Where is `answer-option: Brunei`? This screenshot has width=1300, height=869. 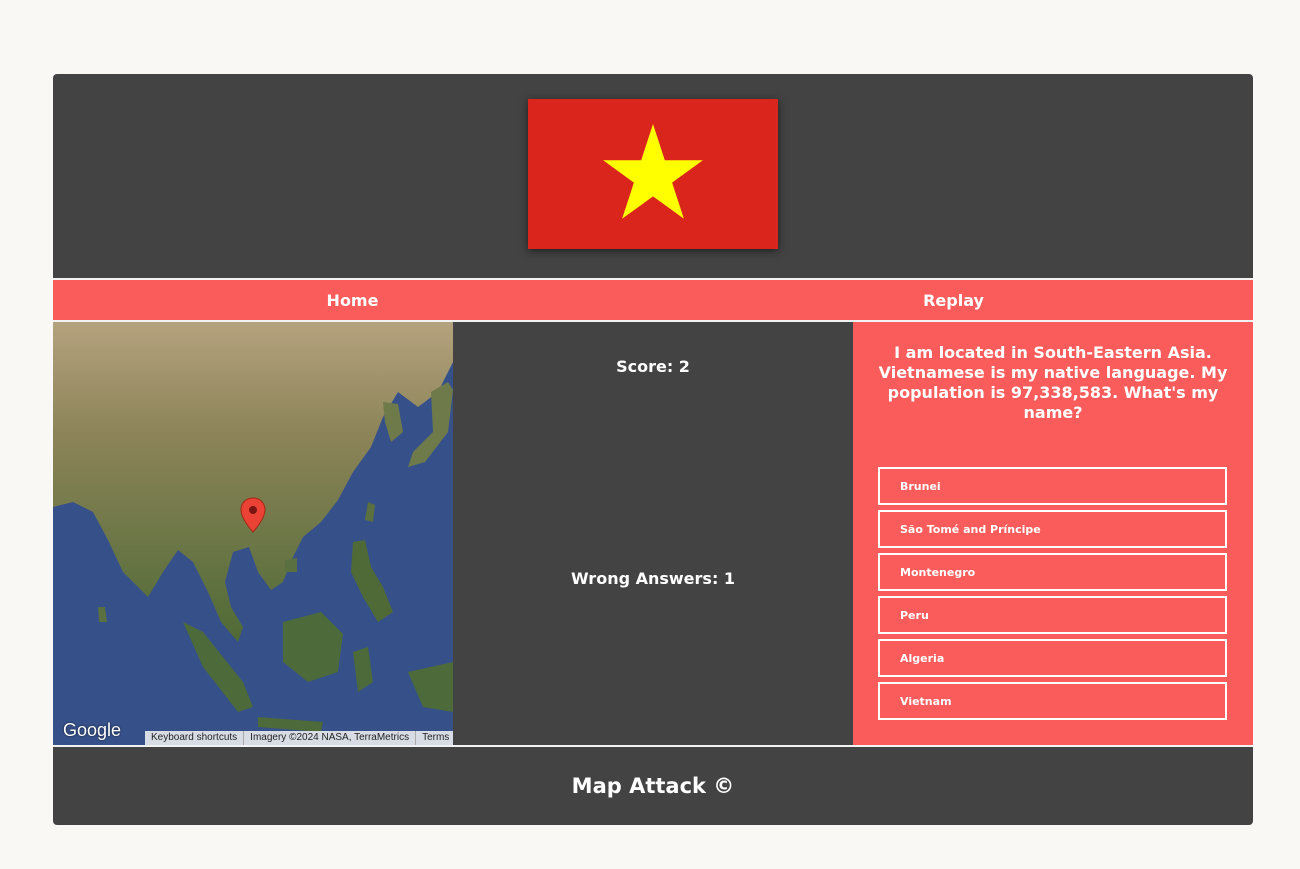 answer-option: Brunei is located at coordinates (1052, 486).